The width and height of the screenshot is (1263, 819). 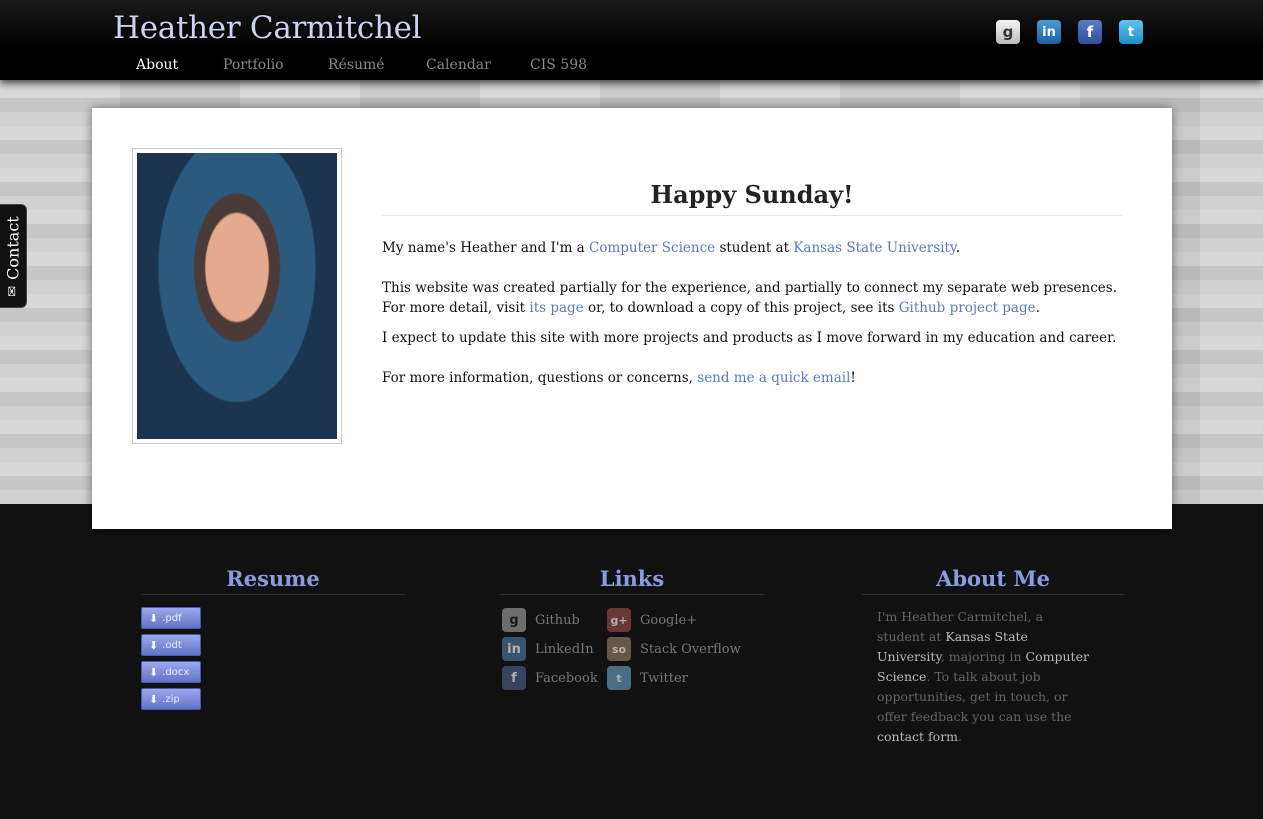 What do you see at coordinates (917, 736) in the screenshot?
I see `contact-form-link: contact form` at bounding box center [917, 736].